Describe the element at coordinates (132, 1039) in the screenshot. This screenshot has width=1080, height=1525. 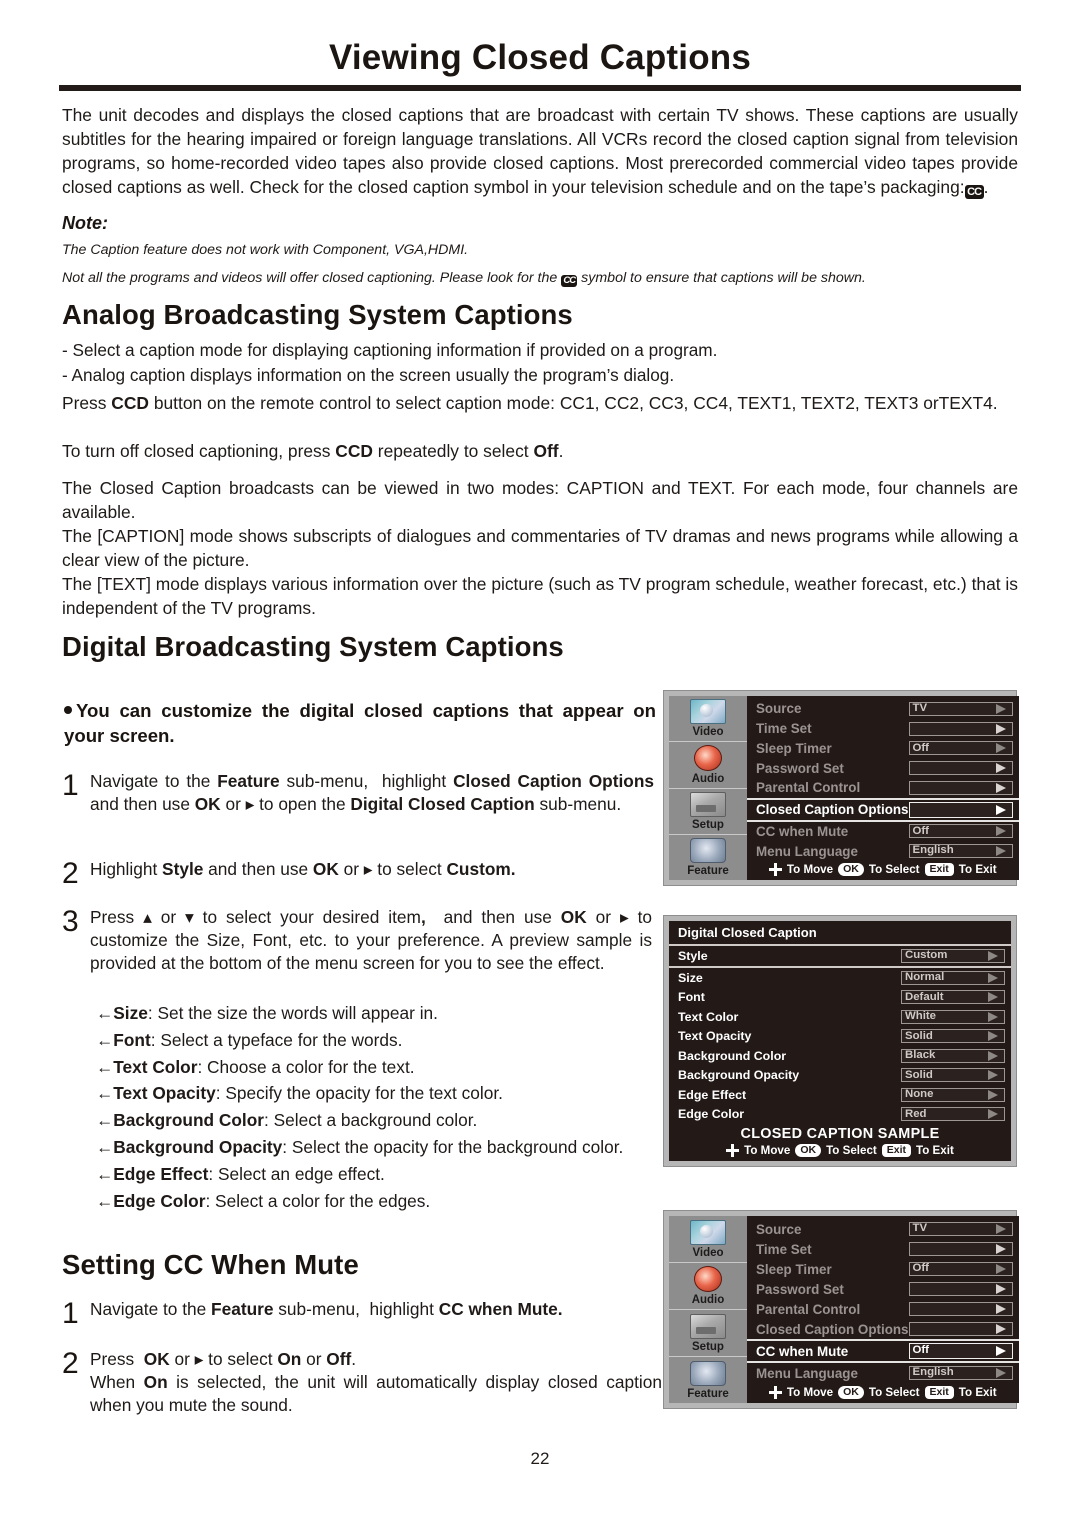
I see `option-term: Font` at that location.